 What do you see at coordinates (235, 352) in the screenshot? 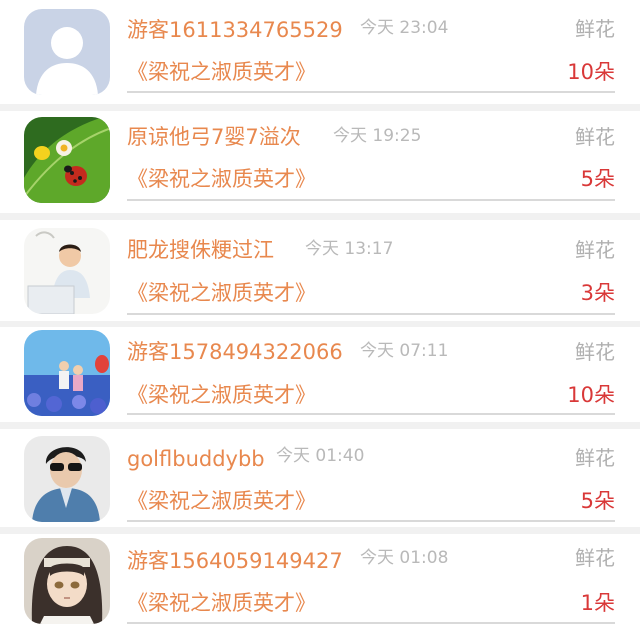
I see `username: 游客1578494322066` at bounding box center [235, 352].